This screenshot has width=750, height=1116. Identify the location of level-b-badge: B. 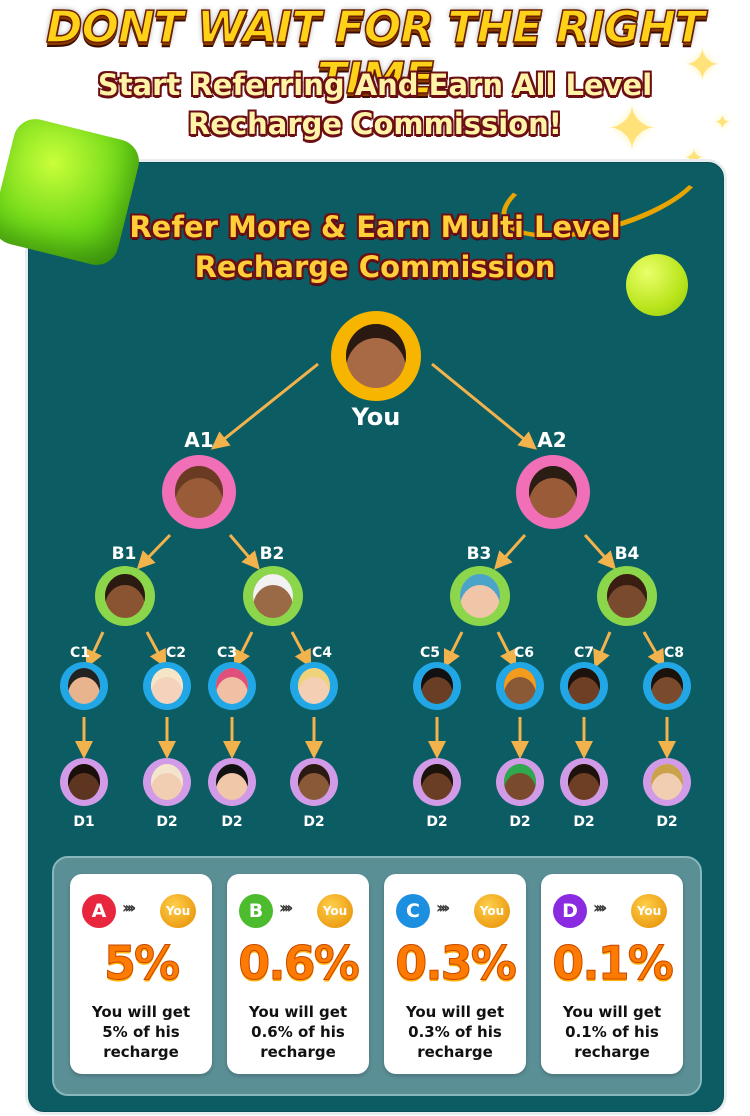
(256, 911).